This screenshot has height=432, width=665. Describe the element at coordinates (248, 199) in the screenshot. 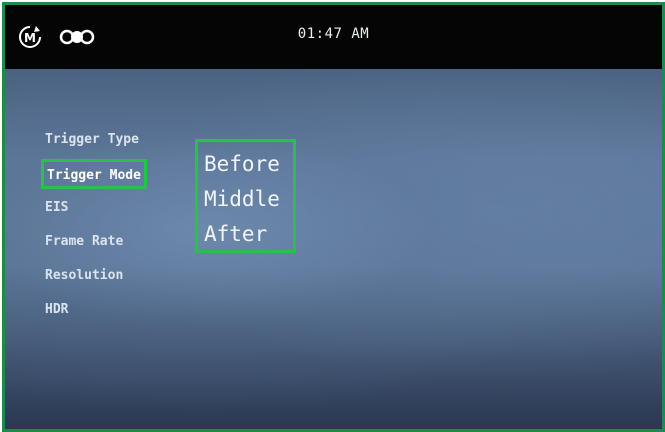

I see `option-middle: Middle` at that location.